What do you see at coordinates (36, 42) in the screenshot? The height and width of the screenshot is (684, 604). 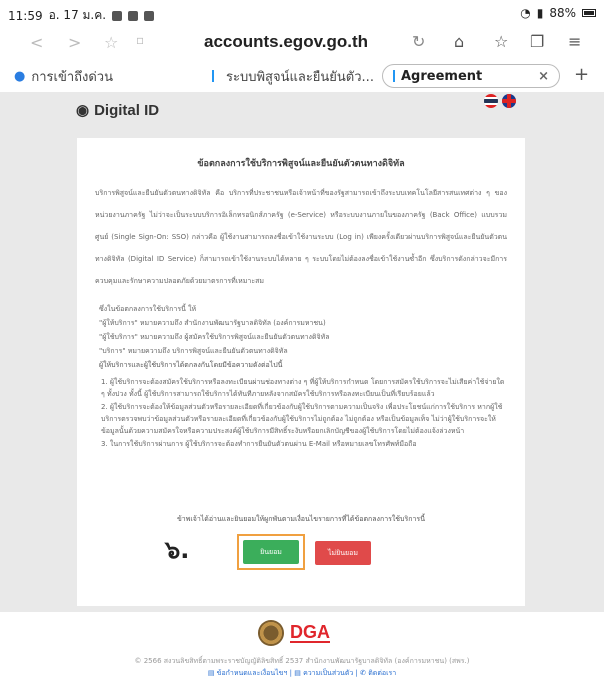 I see `back-icon: <` at bounding box center [36, 42].